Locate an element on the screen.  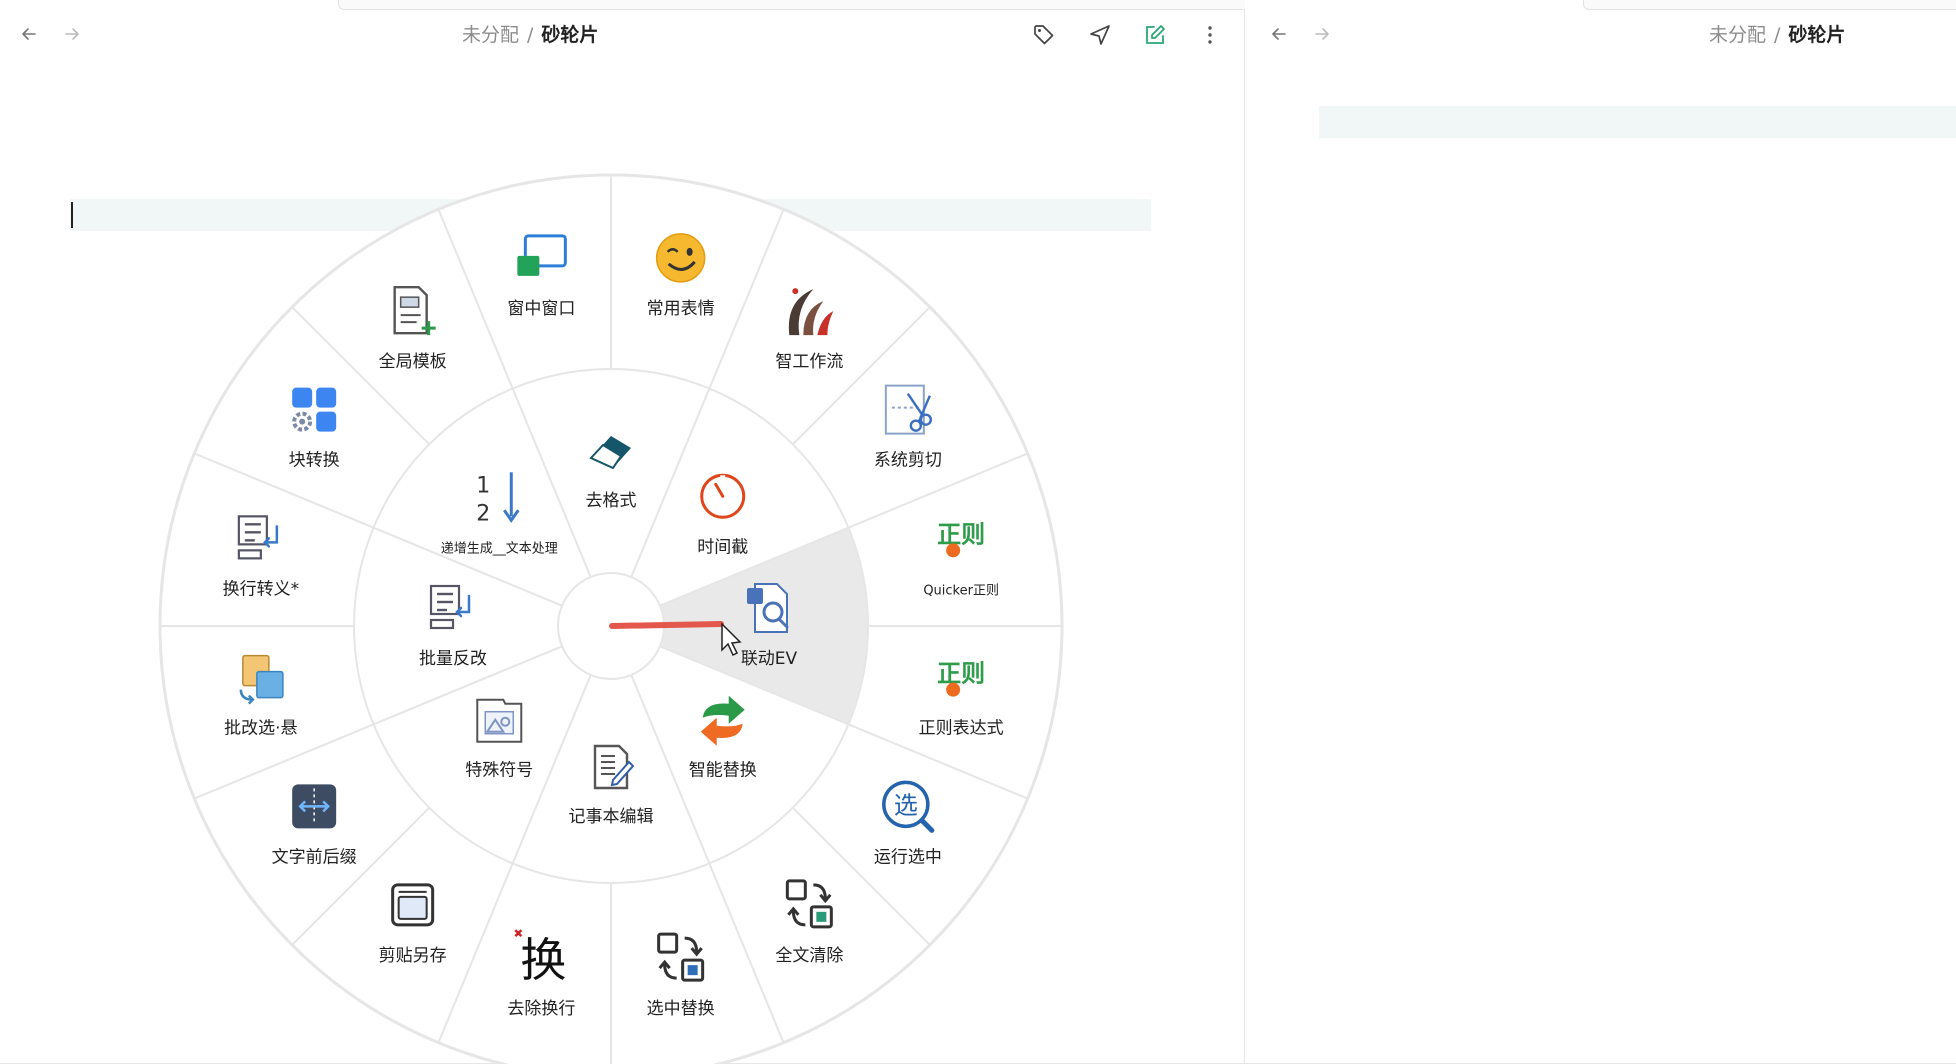
wheel-item-label: 去除换行 is located at coordinates (541, 1009).